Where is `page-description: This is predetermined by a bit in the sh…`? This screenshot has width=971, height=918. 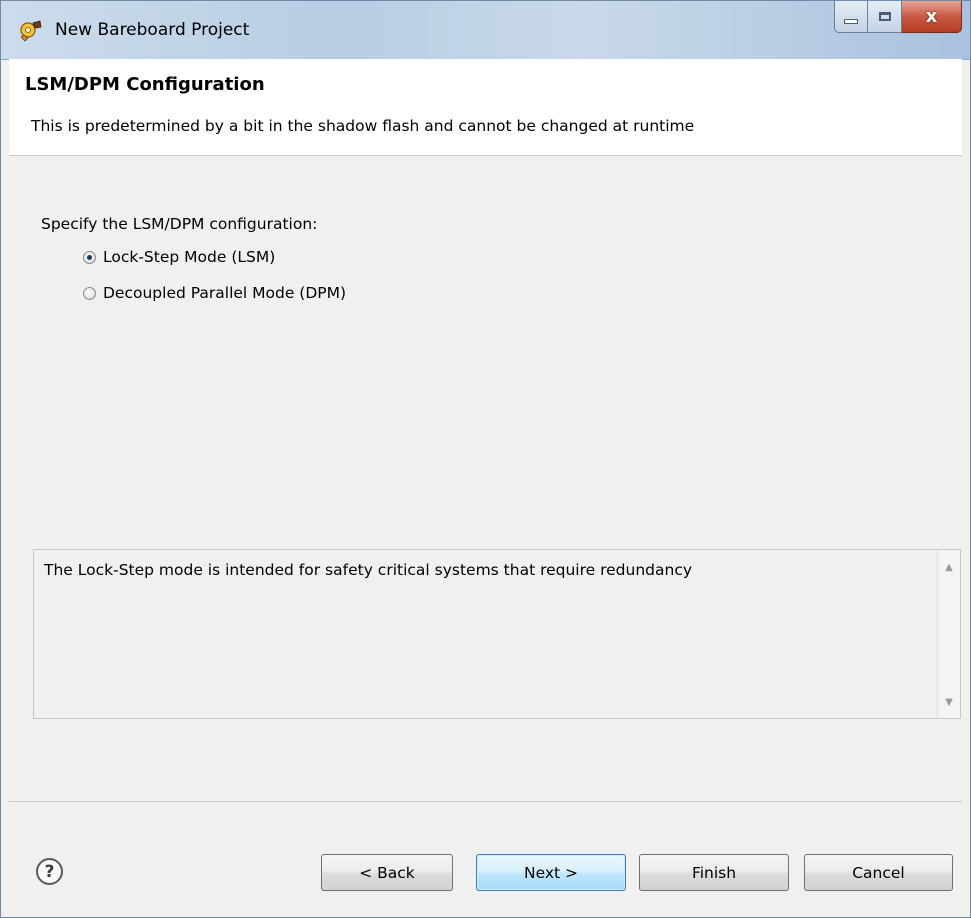 page-description: This is predetermined by a bit in the sh… is located at coordinates (363, 126).